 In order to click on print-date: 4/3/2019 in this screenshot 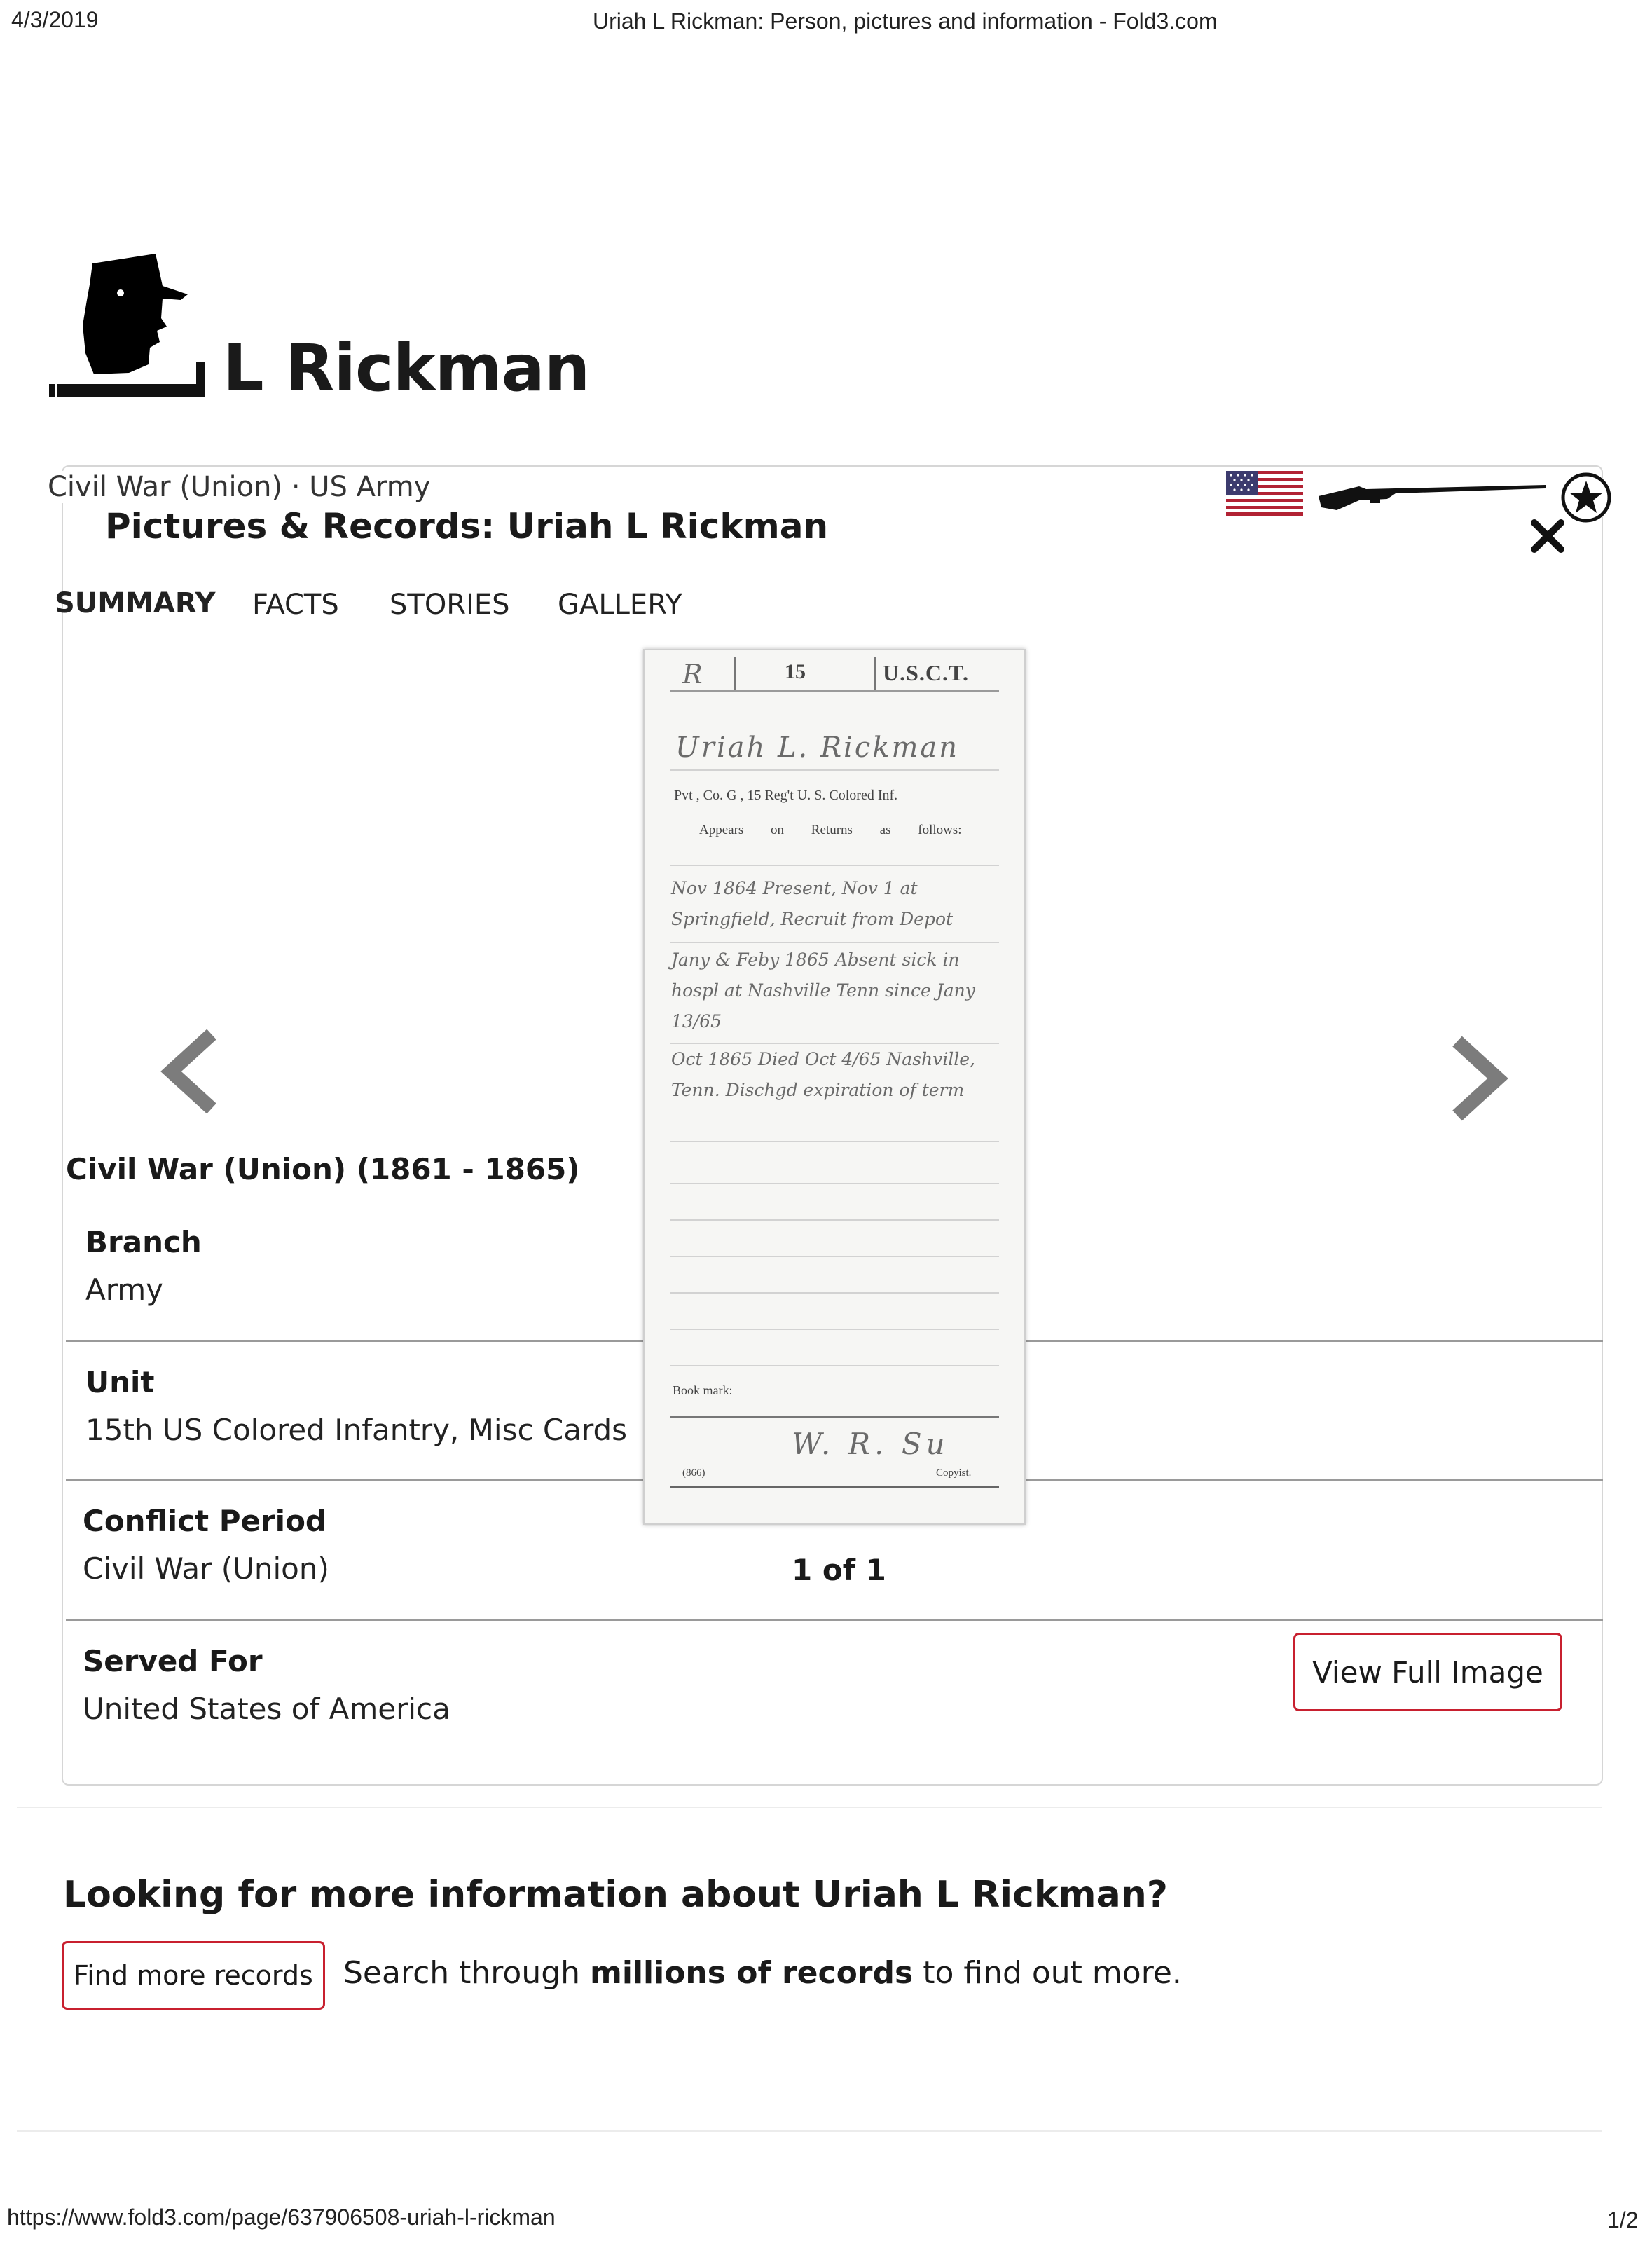, I will do `click(55, 19)`.